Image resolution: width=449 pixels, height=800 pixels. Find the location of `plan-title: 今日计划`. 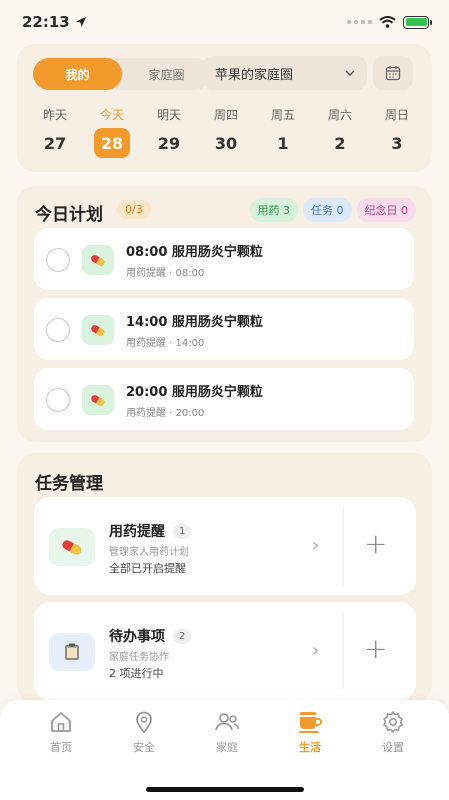

plan-title: 今日计划 is located at coordinates (69, 215).